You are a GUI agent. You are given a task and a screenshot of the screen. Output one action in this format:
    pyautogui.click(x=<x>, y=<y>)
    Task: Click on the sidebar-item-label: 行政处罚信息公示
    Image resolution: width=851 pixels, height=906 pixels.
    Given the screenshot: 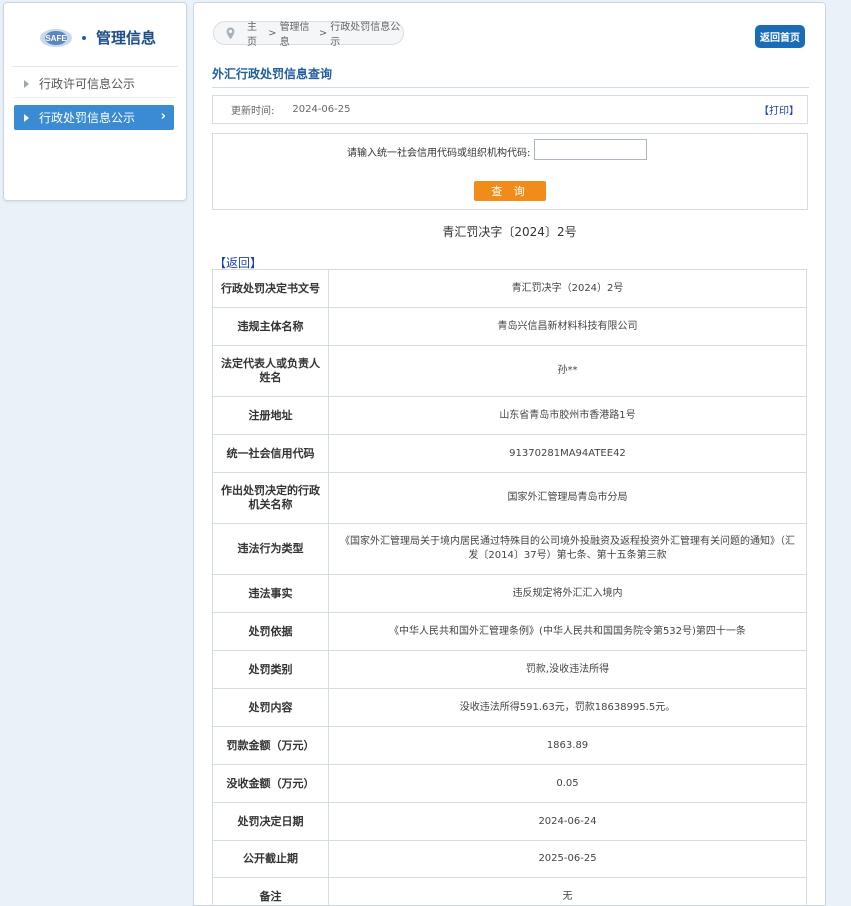 What is the action you would take?
    pyautogui.click(x=87, y=118)
    